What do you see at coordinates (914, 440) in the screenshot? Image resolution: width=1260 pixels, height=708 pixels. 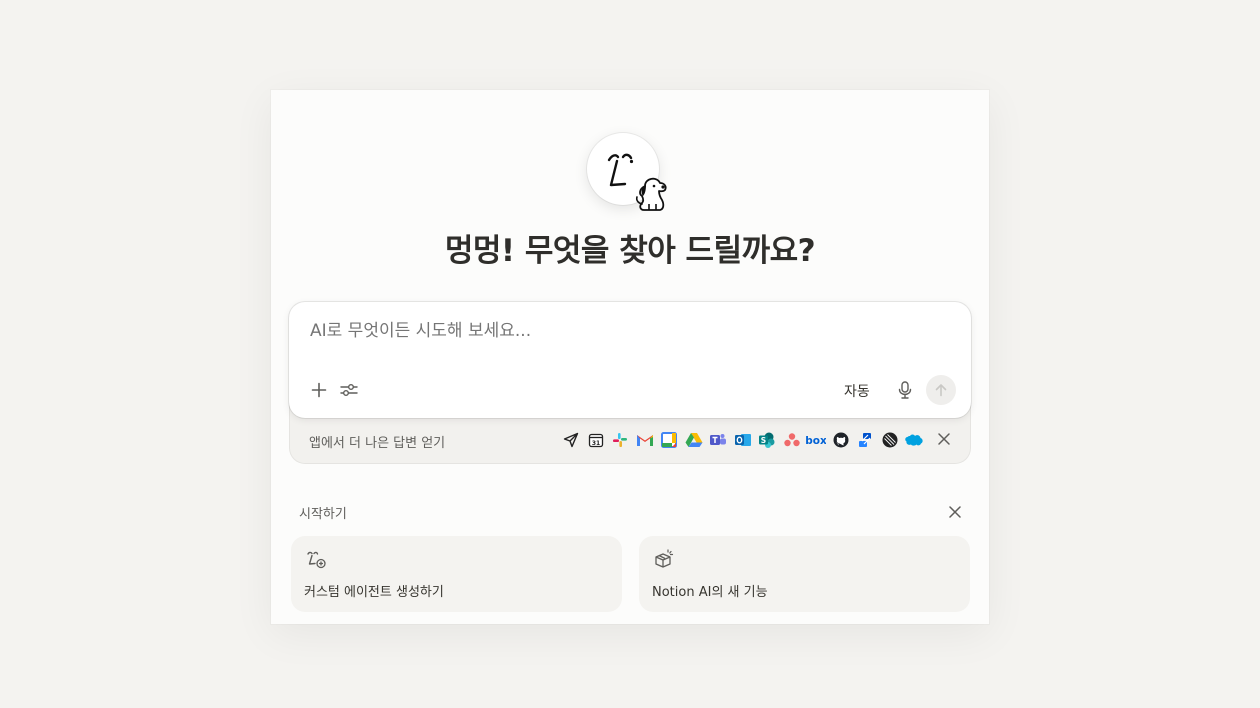 I see `salesforce-icon` at bounding box center [914, 440].